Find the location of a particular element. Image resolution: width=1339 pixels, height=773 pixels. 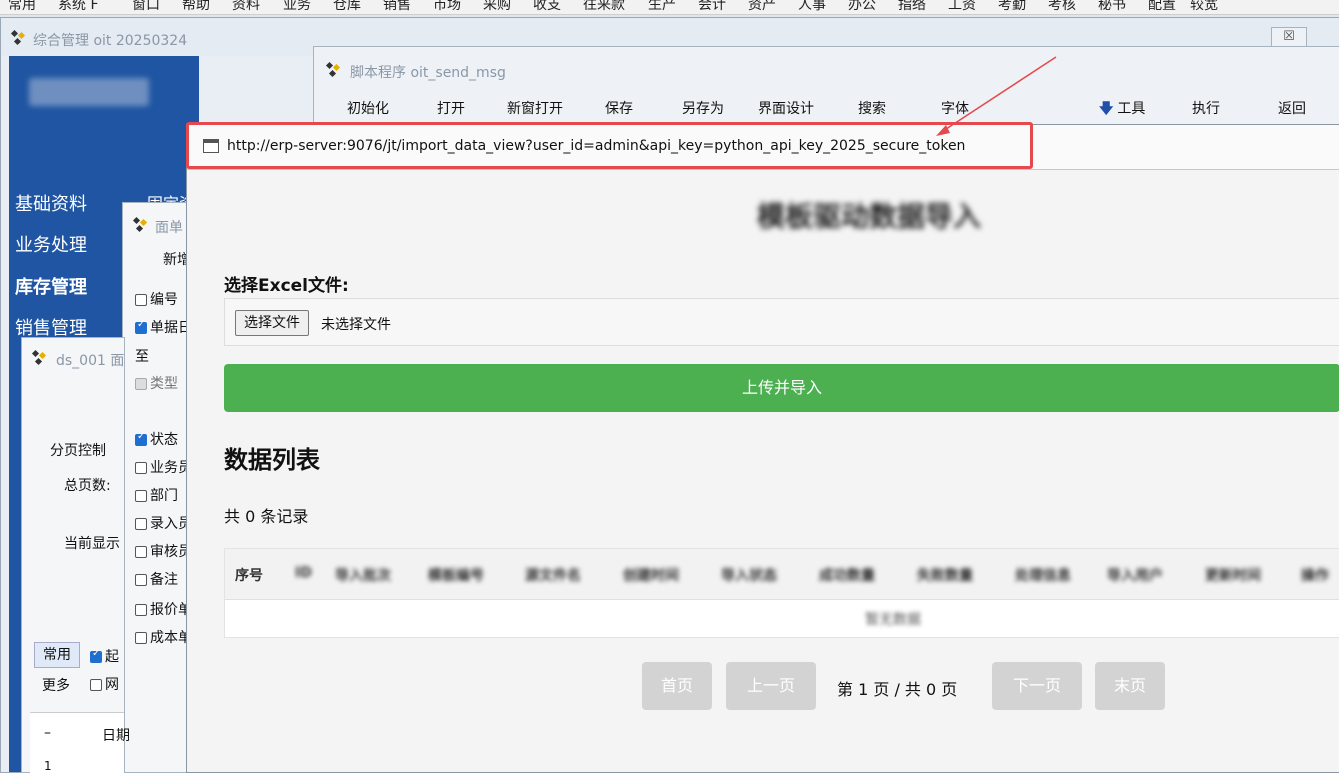

first-page-button: 首页 is located at coordinates (677, 686).